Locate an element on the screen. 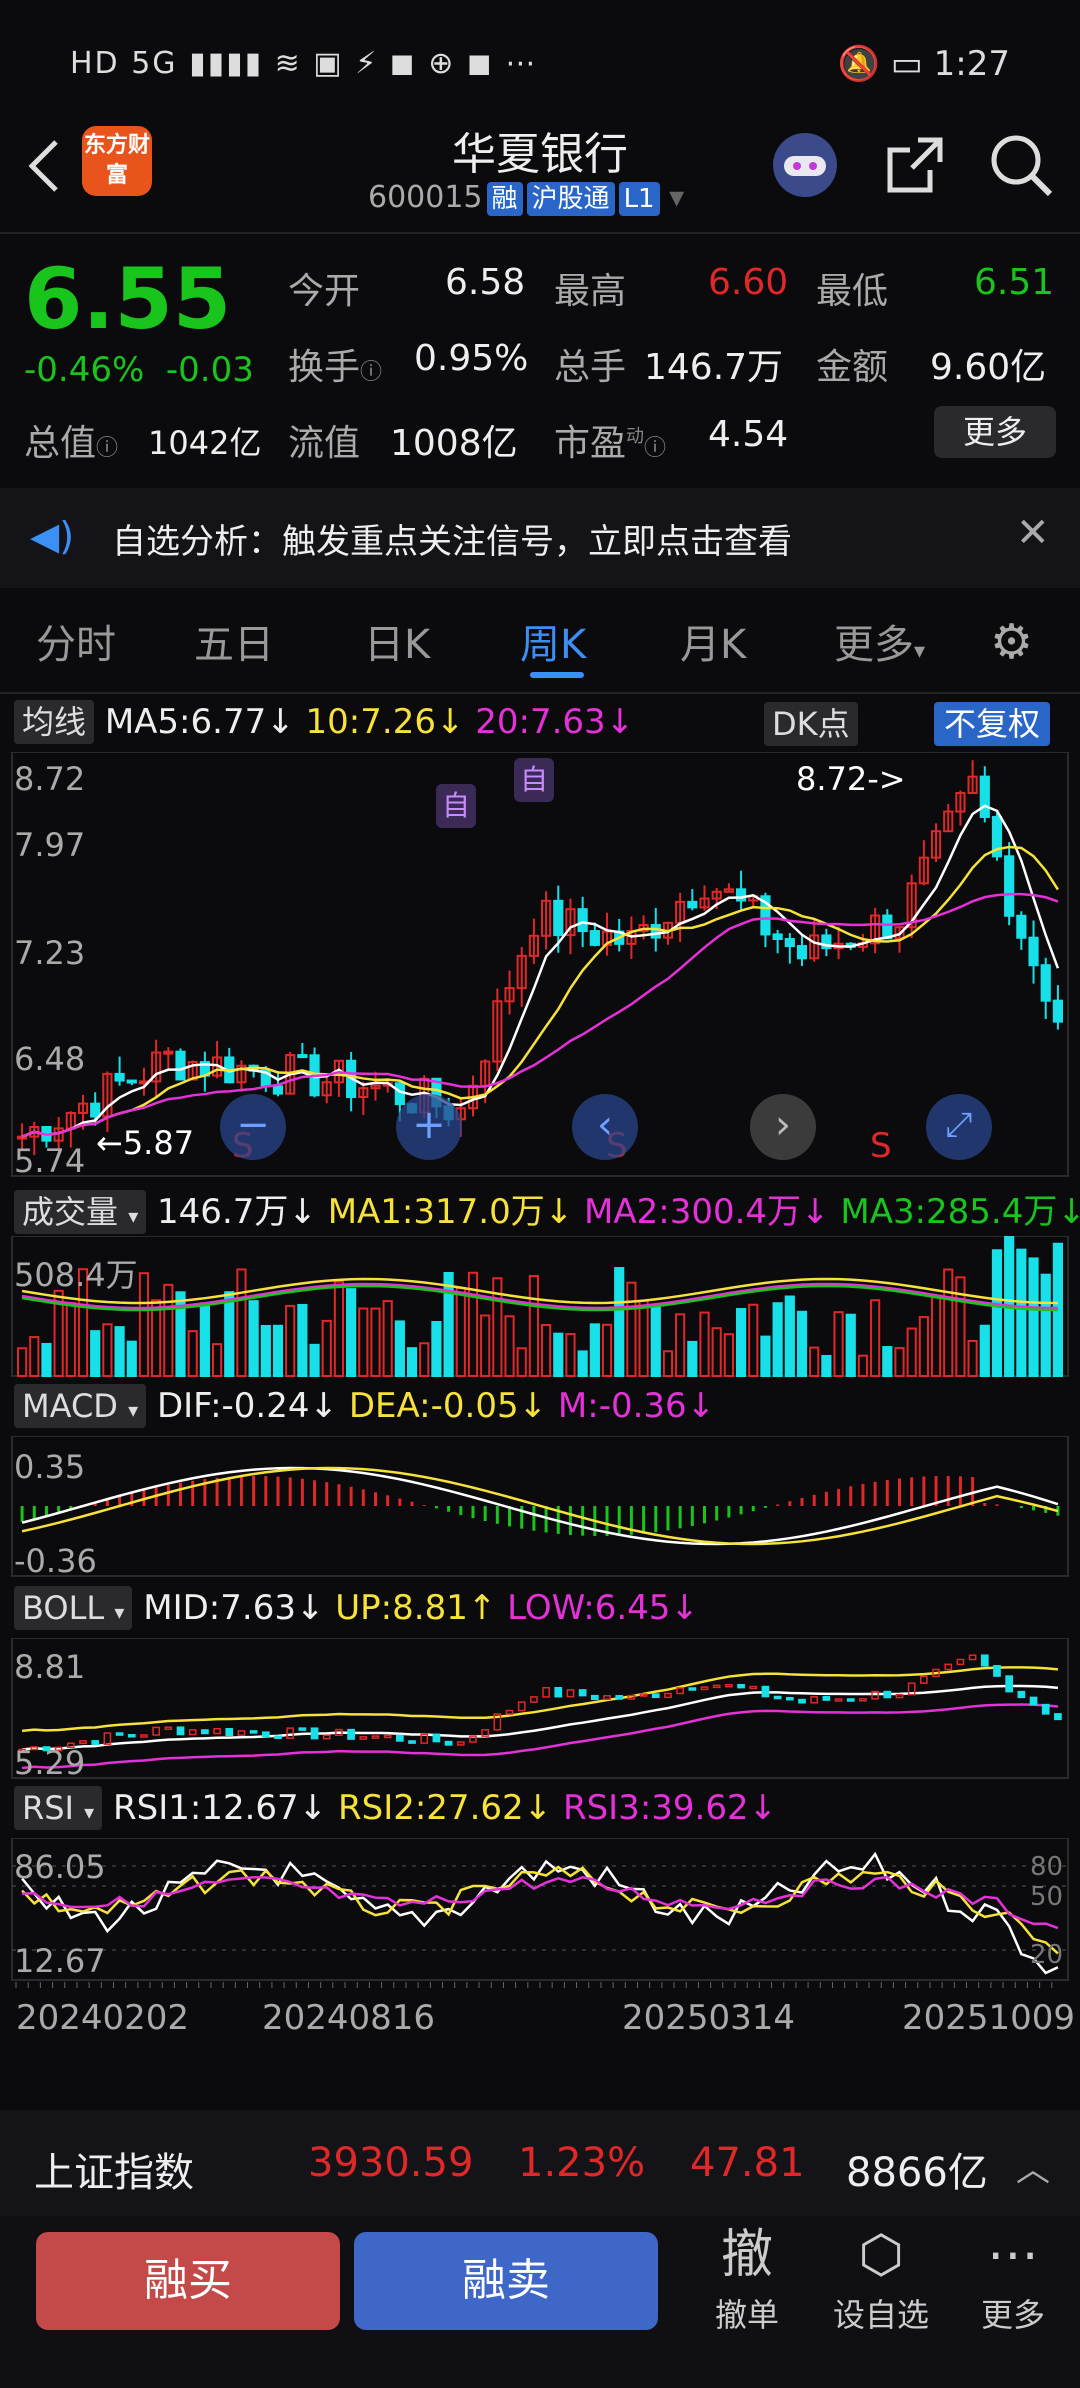 This screenshot has width=1080, height=2388. margin-buy-button: 融买 is located at coordinates (188, 2281).